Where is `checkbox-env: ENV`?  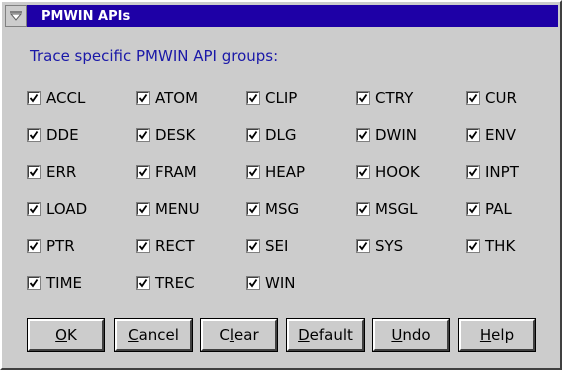 checkbox-env: ENV is located at coordinates (491, 135).